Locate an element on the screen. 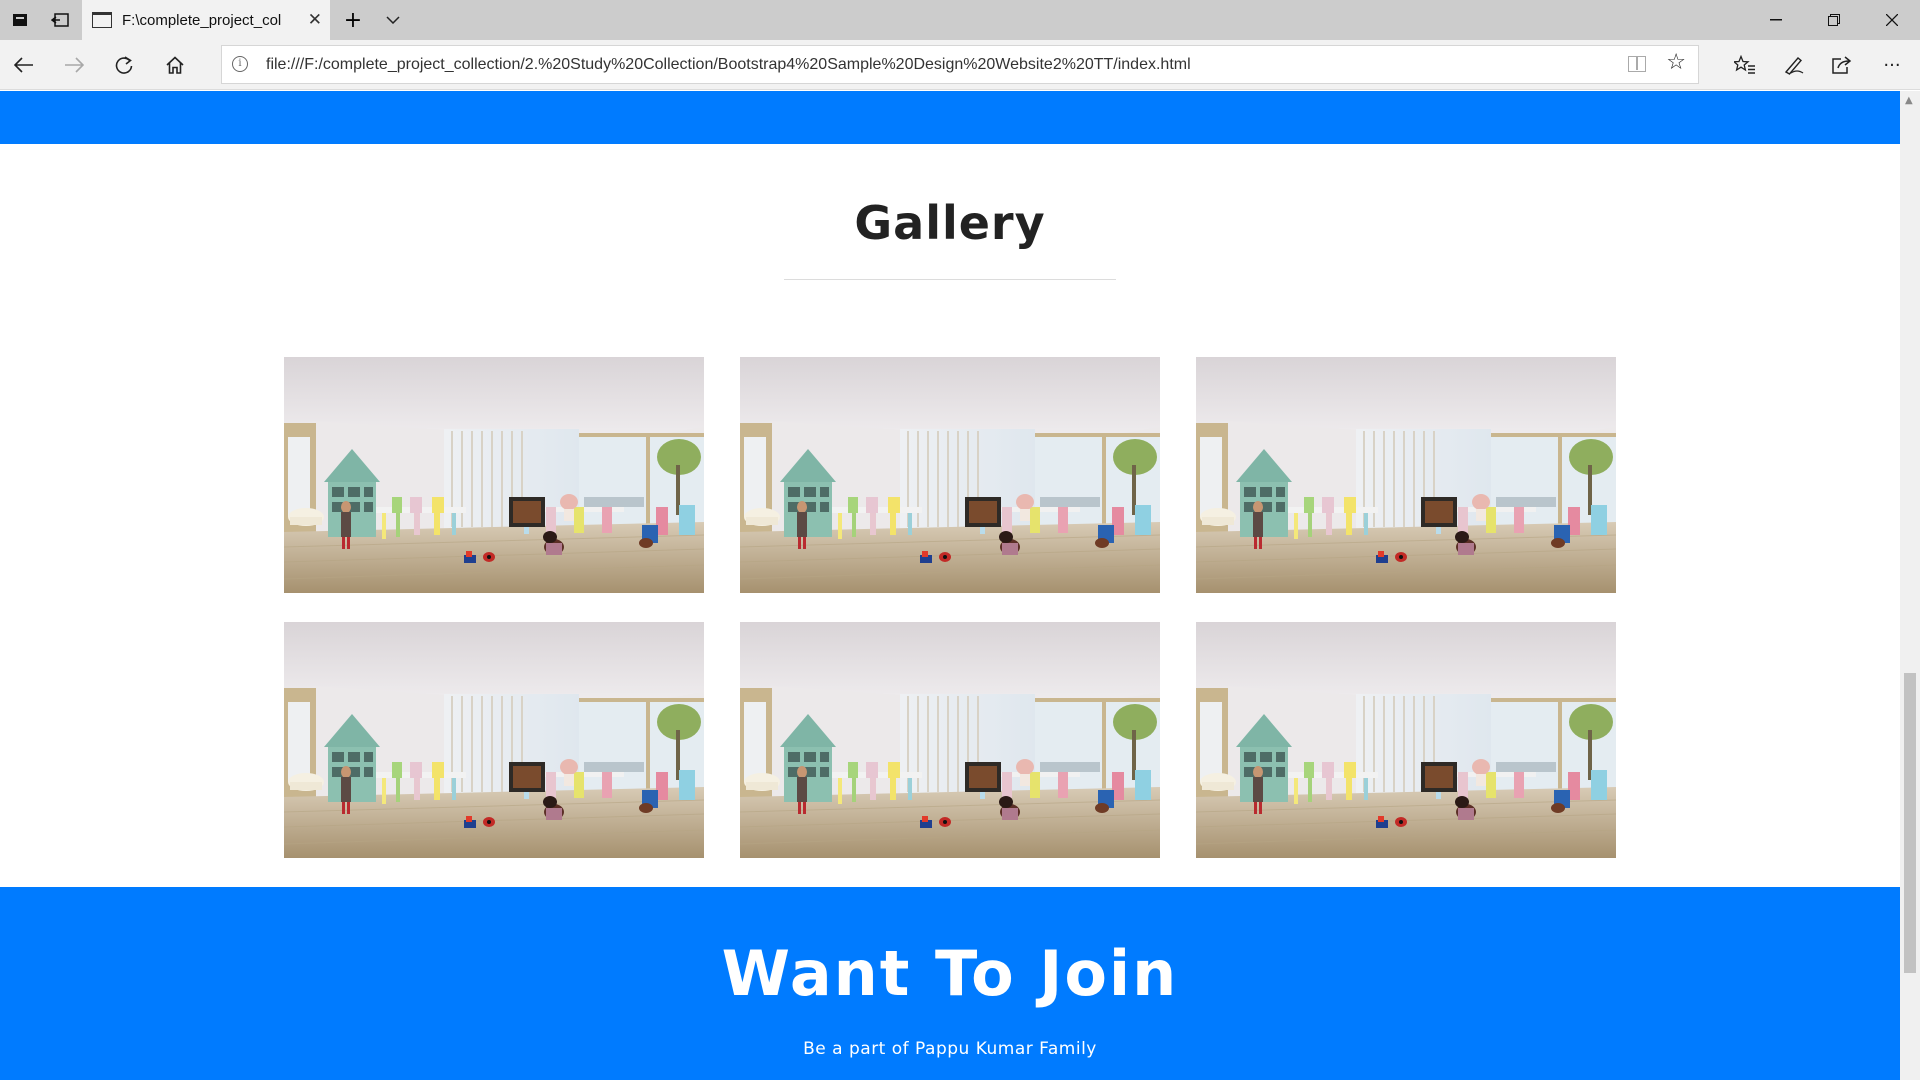 The image size is (1920, 1080). refresh-icon is located at coordinates (124, 65).